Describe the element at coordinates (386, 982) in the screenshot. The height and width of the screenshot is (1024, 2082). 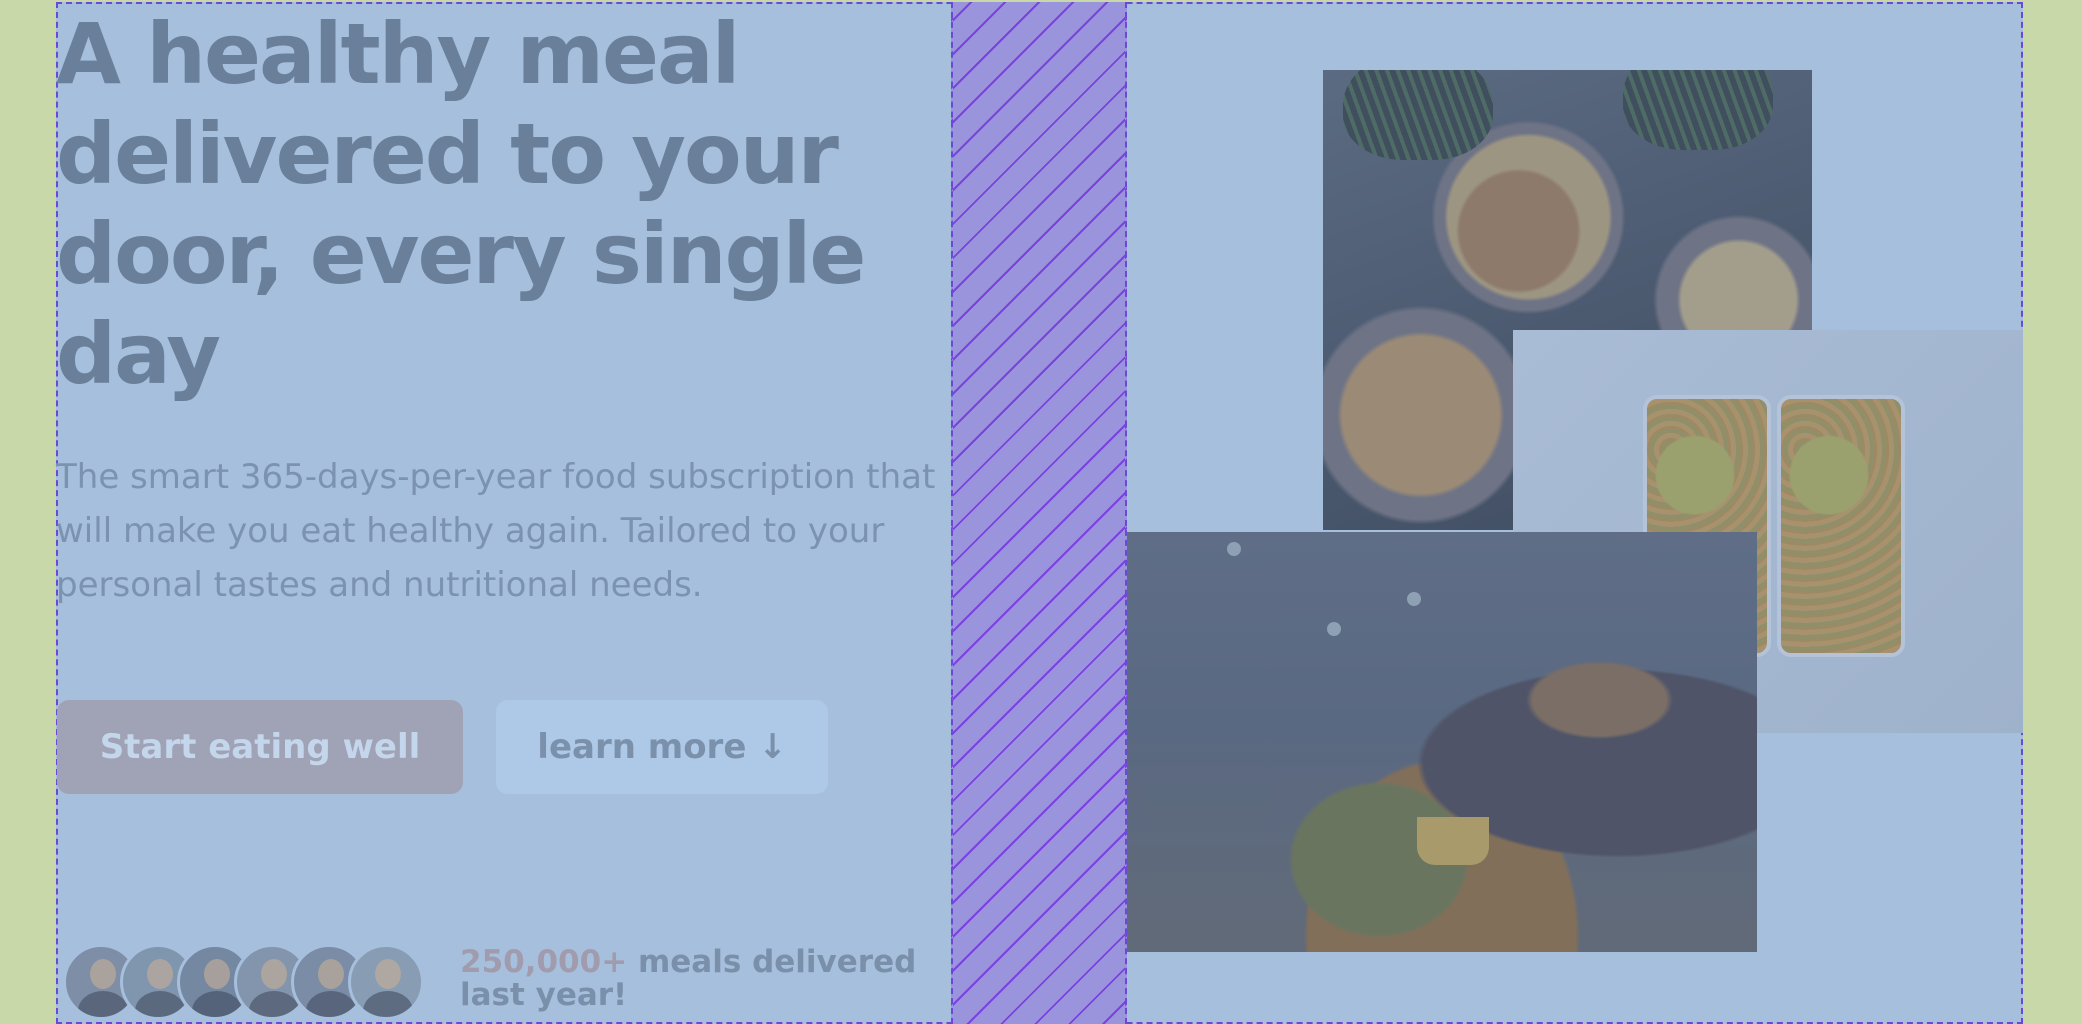
I see `customer-avatar` at that location.